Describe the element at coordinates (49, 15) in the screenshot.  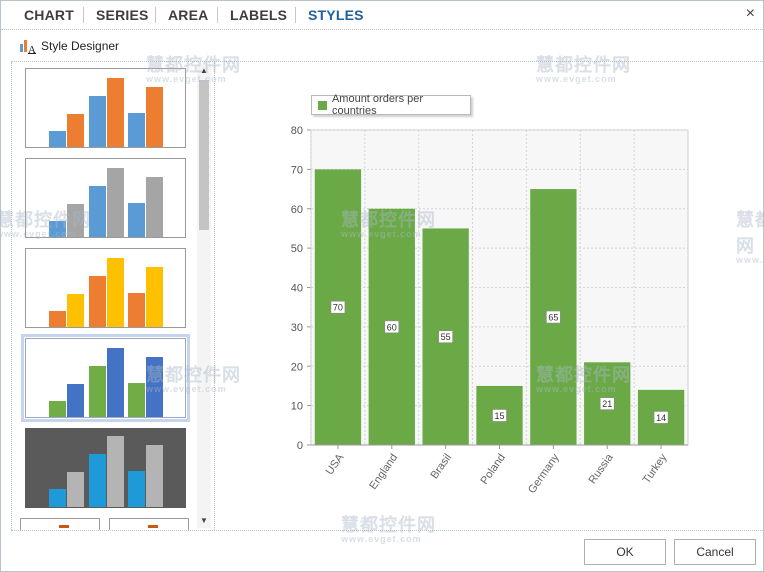
I see `tab-chart: CHART` at that location.